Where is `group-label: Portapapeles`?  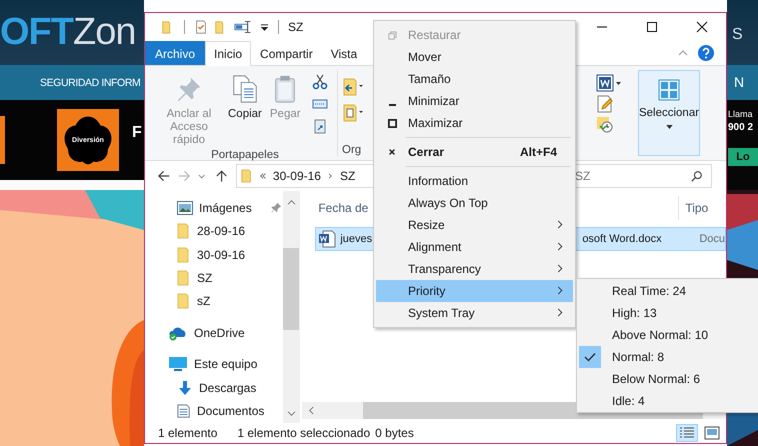 group-label: Portapapeles is located at coordinates (245, 156).